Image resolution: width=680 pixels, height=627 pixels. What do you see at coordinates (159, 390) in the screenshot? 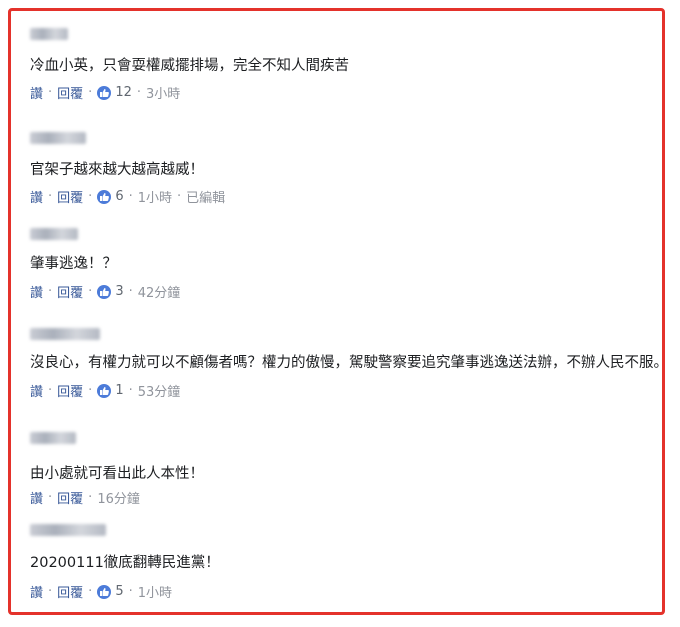
I see `timestamp: 53分鐘` at bounding box center [159, 390].